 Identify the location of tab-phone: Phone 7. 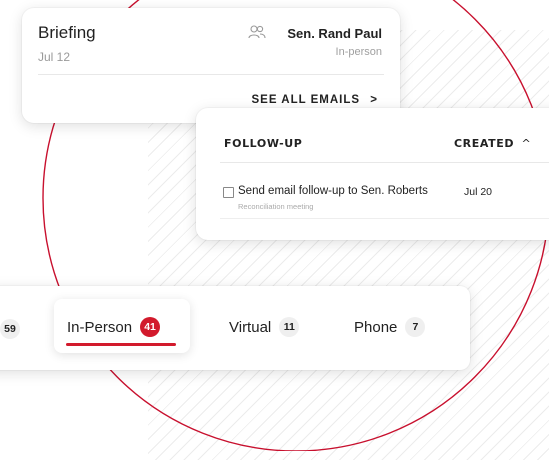
(390, 327).